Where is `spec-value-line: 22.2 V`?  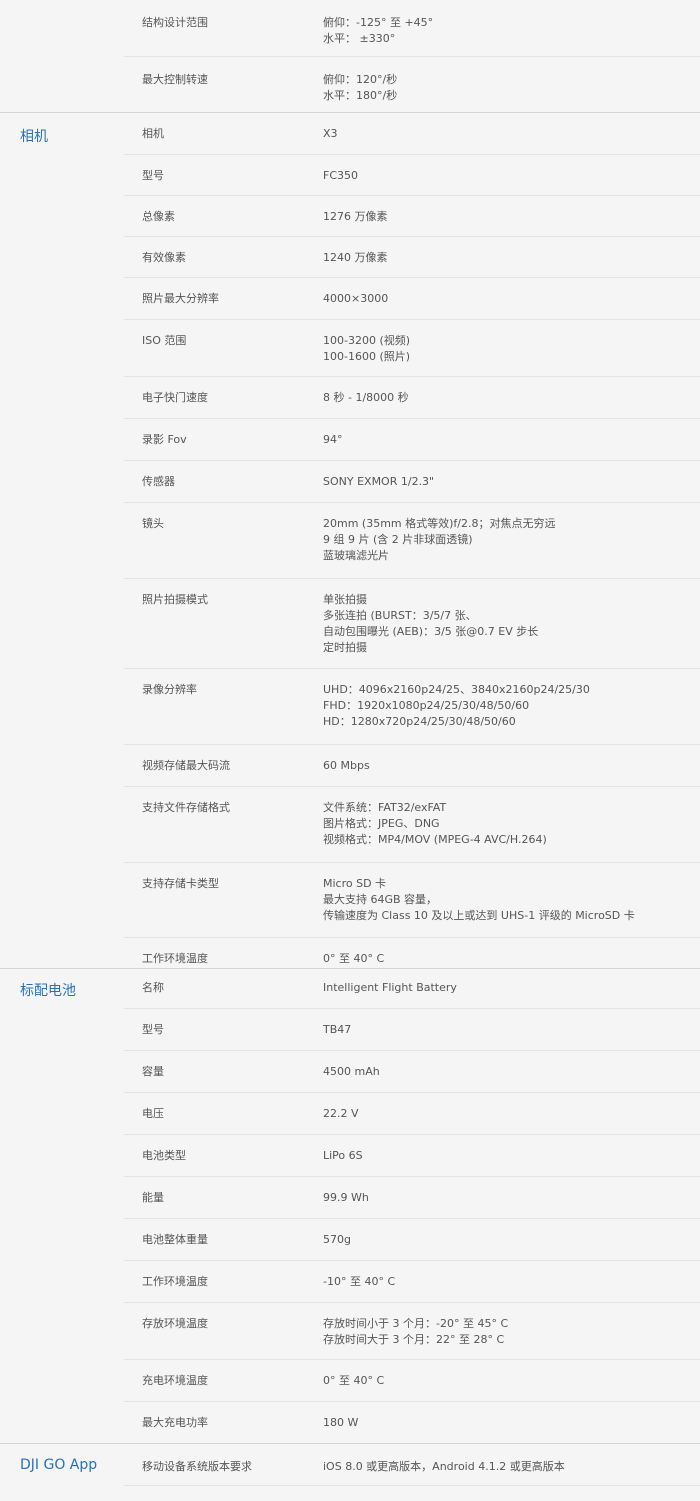 spec-value-line: 22.2 V is located at coordinates (341, 1113).